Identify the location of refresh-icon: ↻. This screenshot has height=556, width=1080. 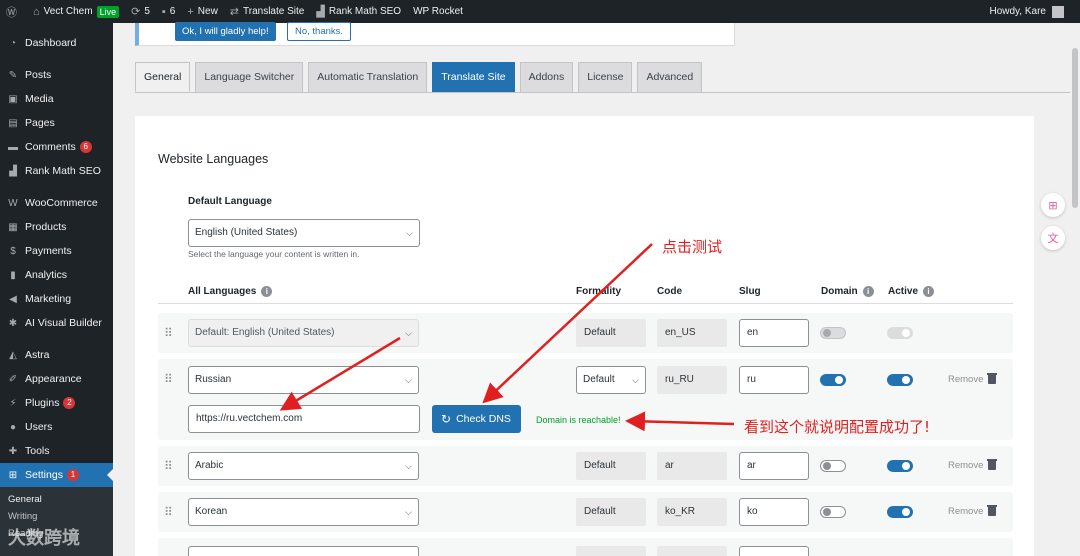
(446, 419).